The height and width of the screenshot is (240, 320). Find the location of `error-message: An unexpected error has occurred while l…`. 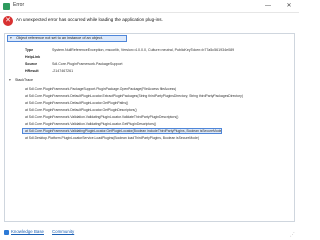

error-message: An unexpected error has occurred while l… is located at coordinates (89, 19).